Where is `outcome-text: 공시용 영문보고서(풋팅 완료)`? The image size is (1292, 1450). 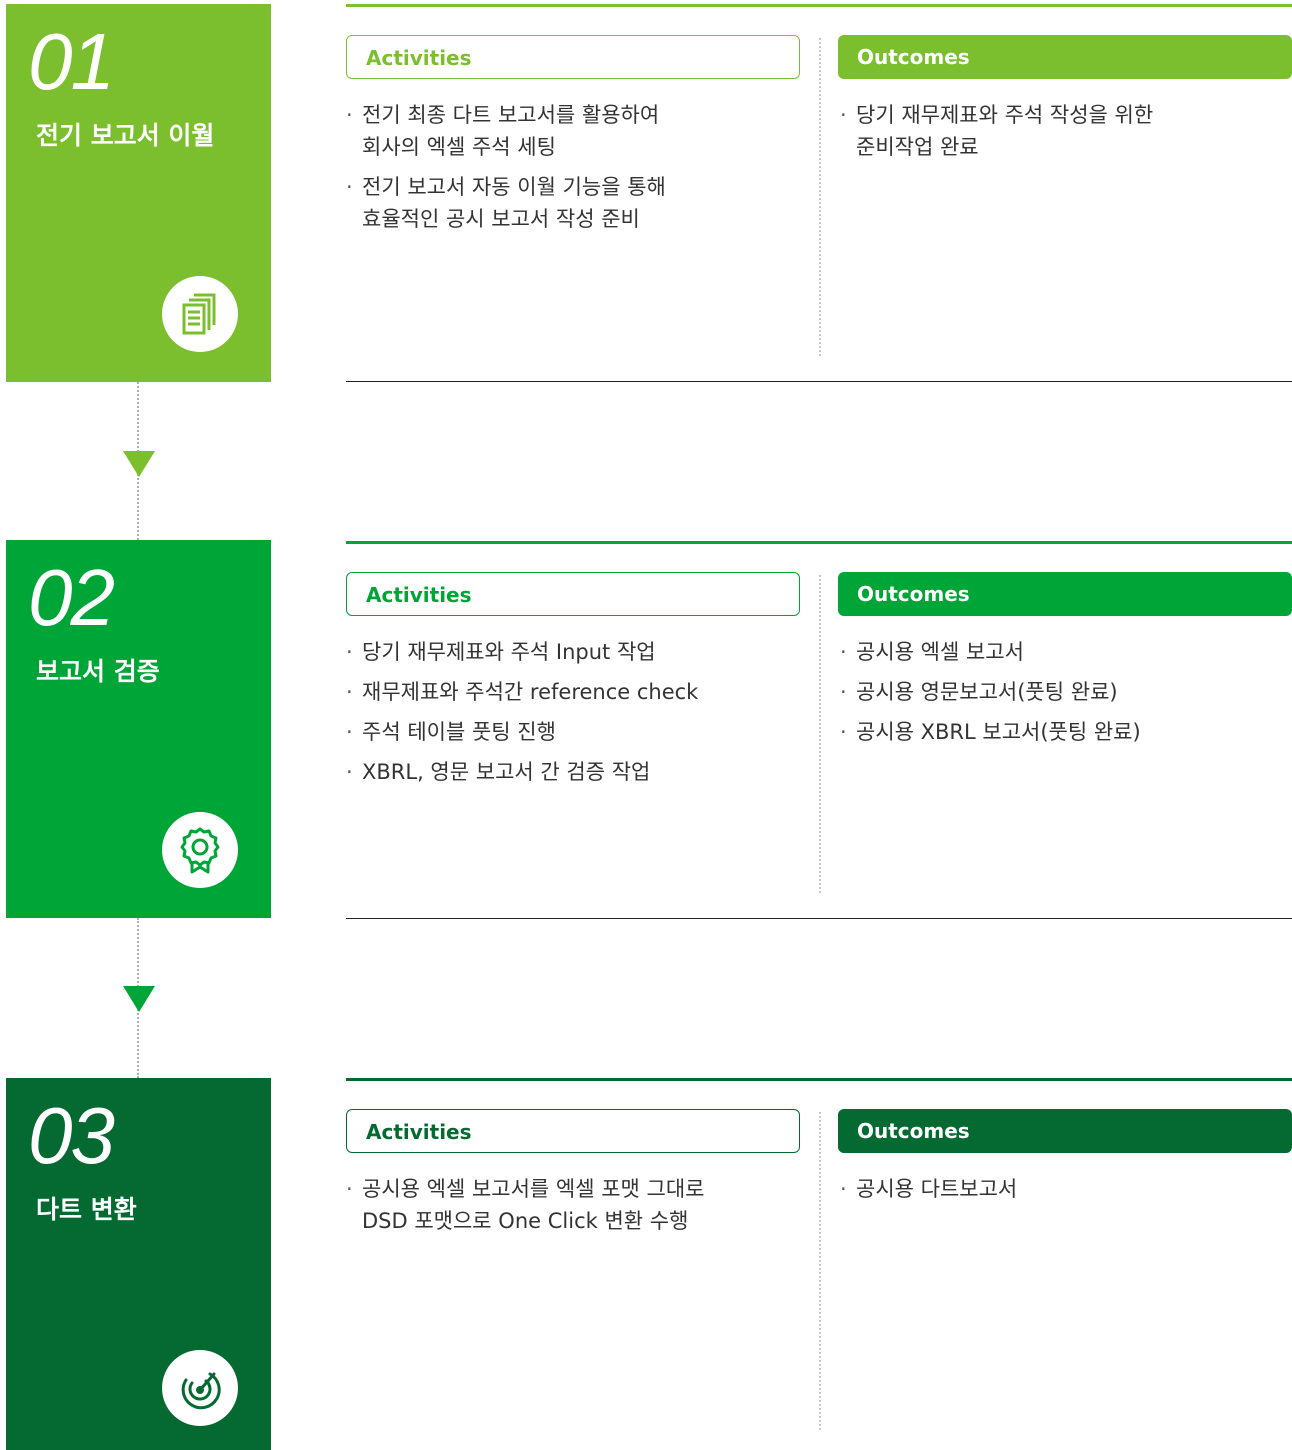 outcome-text: 공시용 영문보고서(풋팅 완료) is located at coordinates (987, 692).